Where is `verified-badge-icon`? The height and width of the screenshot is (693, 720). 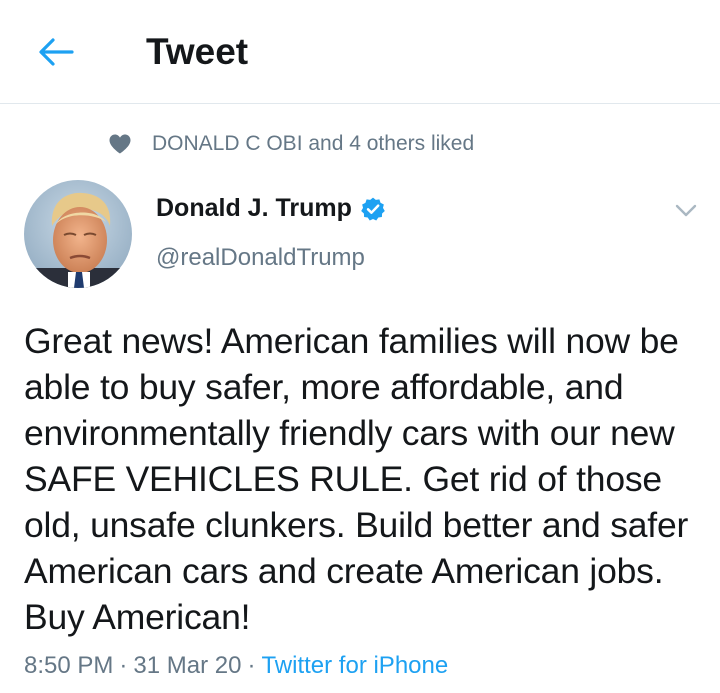
verified-badge-icon is located at coordinates (373, 208).